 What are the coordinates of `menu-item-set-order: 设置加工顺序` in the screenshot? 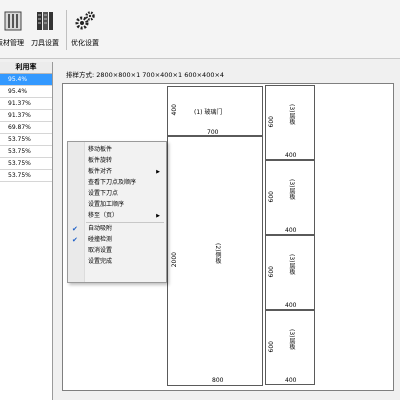 It's located at (117, 205).